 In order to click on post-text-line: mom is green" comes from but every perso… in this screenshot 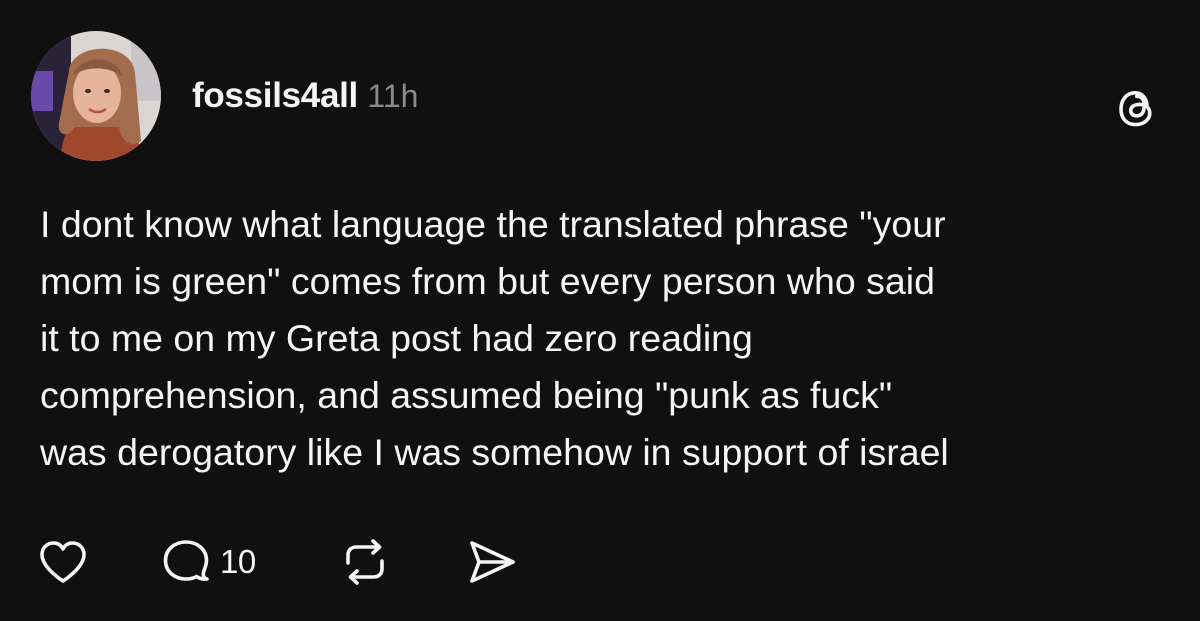, I will do `click(487, 281)`.